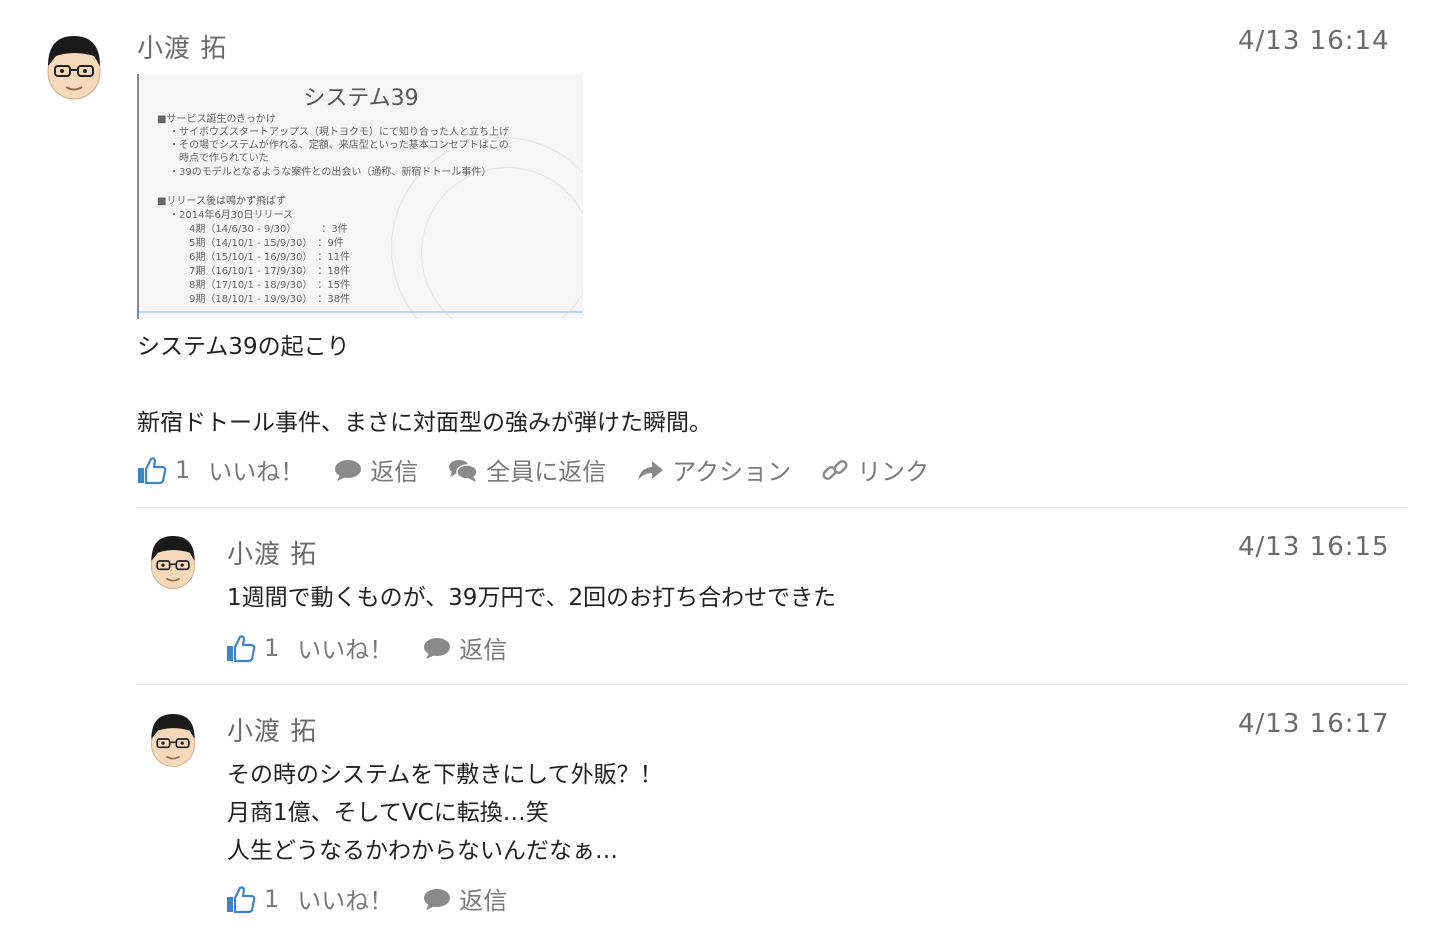  What do you see at coordinates (445, 775) in the screenshot?
I see `post-text-line: その時のシステムを下敷きにして外販？！` at bounding box center [445, 775].